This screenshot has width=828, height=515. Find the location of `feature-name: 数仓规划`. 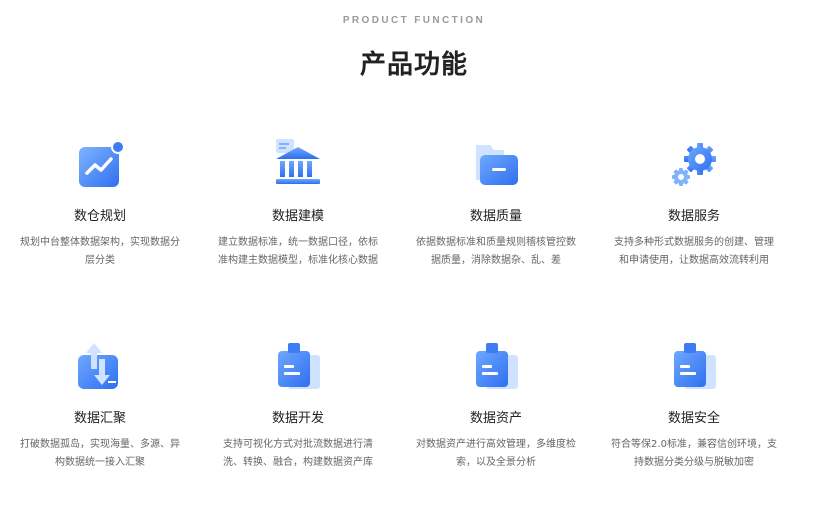

feature-name: 数仓规划 is located at coordinates (99, 216).